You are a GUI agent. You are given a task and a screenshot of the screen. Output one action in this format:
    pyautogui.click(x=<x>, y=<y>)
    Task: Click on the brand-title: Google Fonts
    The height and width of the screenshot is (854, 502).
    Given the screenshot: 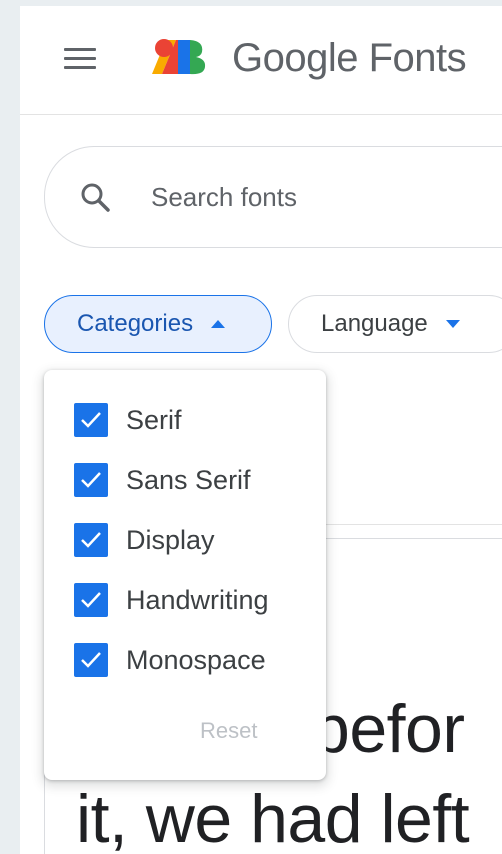 What is the action you would take?
    pyautogui.click(x=349, y=58)
    